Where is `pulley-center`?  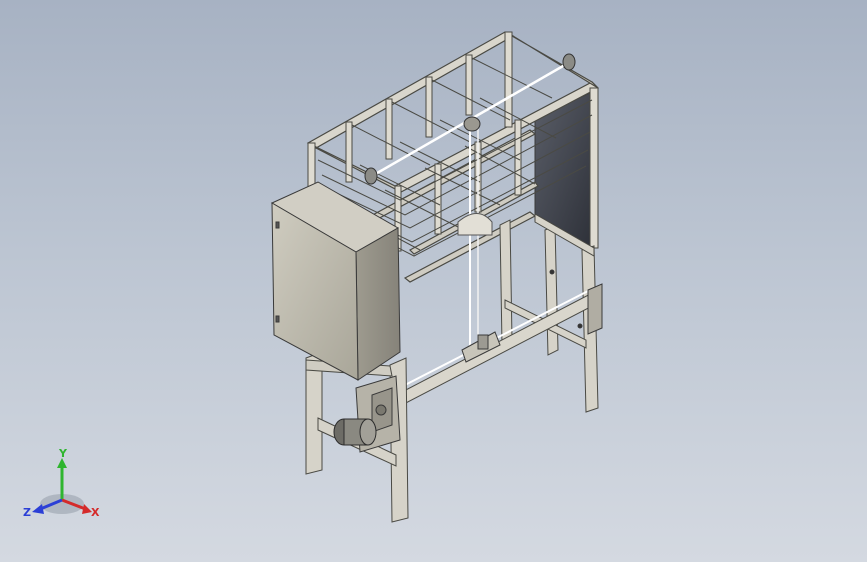 pulley-center is located at coordinates (472, 124).